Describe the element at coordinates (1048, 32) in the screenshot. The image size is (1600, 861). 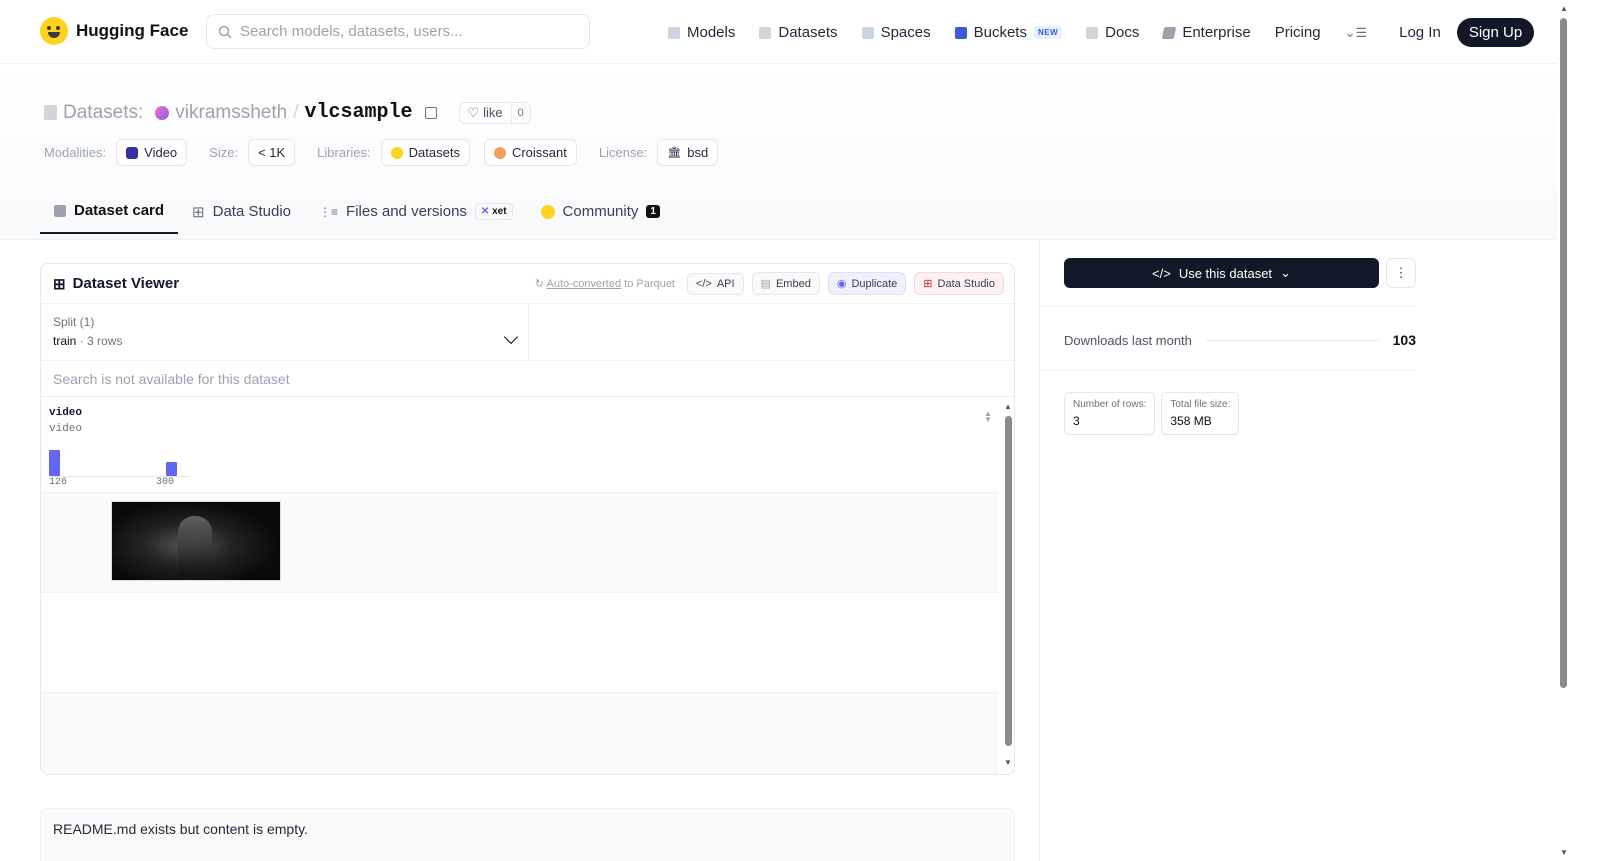
I see `new-badge: NEW` at that location.